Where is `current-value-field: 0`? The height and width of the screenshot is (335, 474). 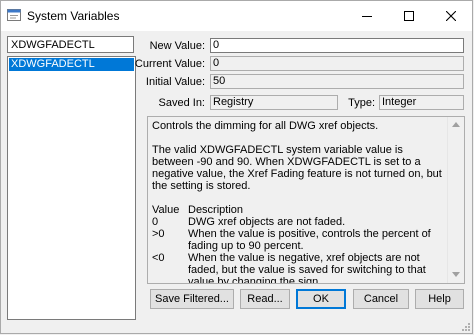 current-value-field: 0 is located at coordinates (337, 63).